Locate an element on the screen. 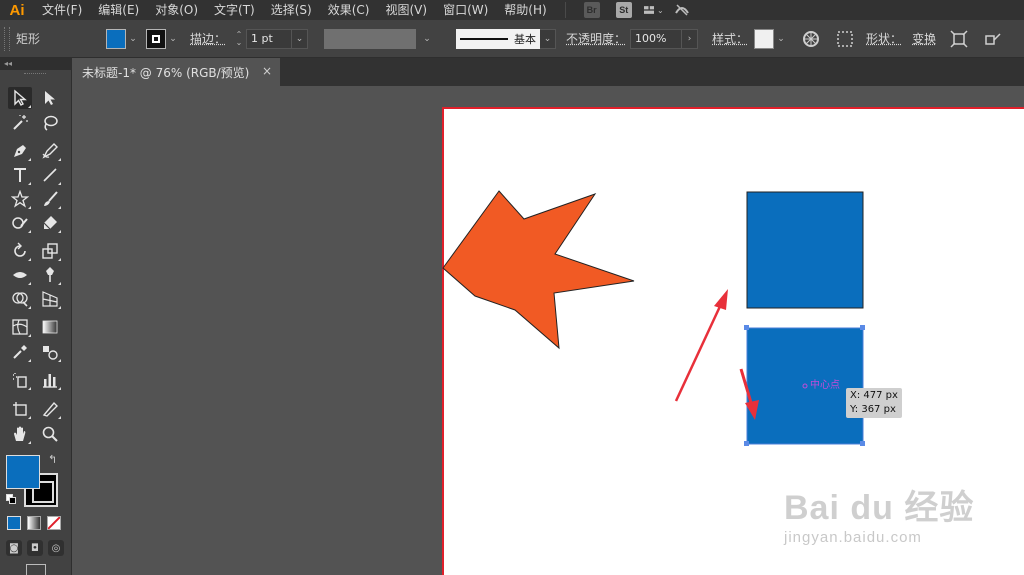 The image size is (1024, 575). variable-width-profile is located at coordinates (370, 38).